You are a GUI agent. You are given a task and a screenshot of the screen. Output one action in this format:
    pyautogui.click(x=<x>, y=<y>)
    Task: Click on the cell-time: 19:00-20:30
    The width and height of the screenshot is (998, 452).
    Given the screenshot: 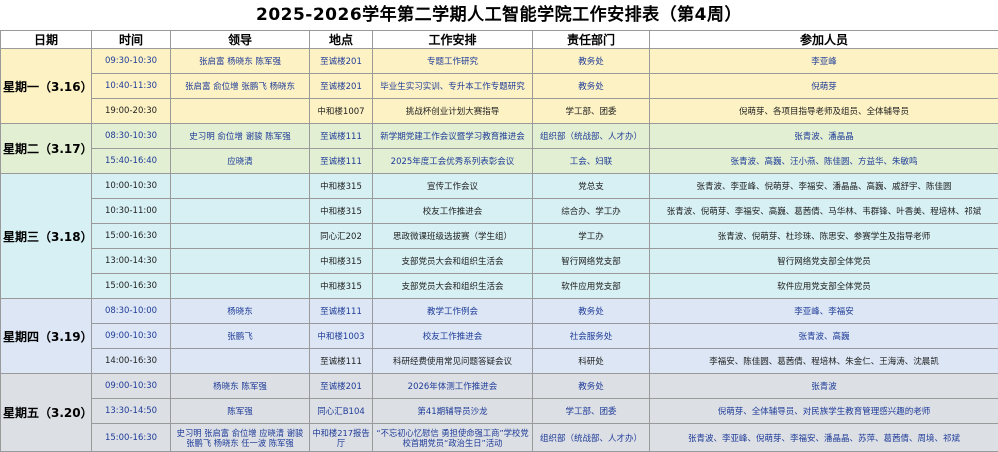 What is the action you would take?
    pyautogui.click(x=131, y=111)
    